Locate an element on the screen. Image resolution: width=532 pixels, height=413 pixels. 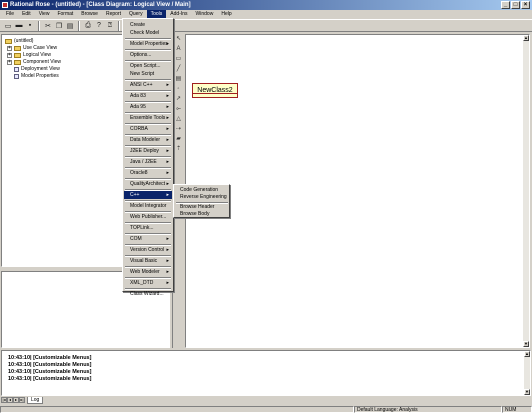
canvas-scrollbar: ▲ ▼ is located at coordinates (526, 191).